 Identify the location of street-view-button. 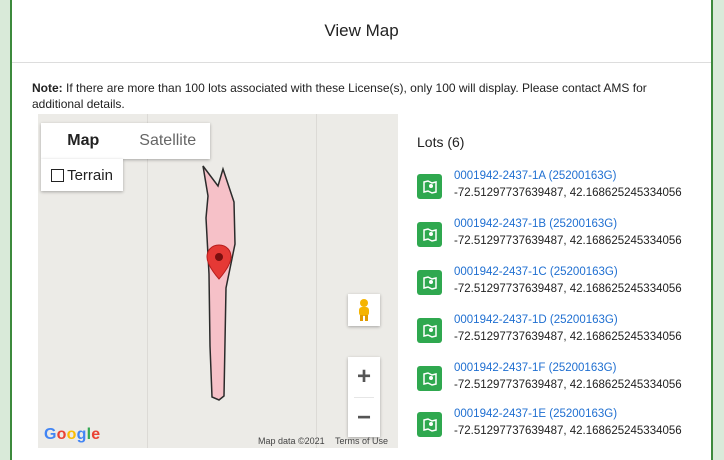
(364, 310).